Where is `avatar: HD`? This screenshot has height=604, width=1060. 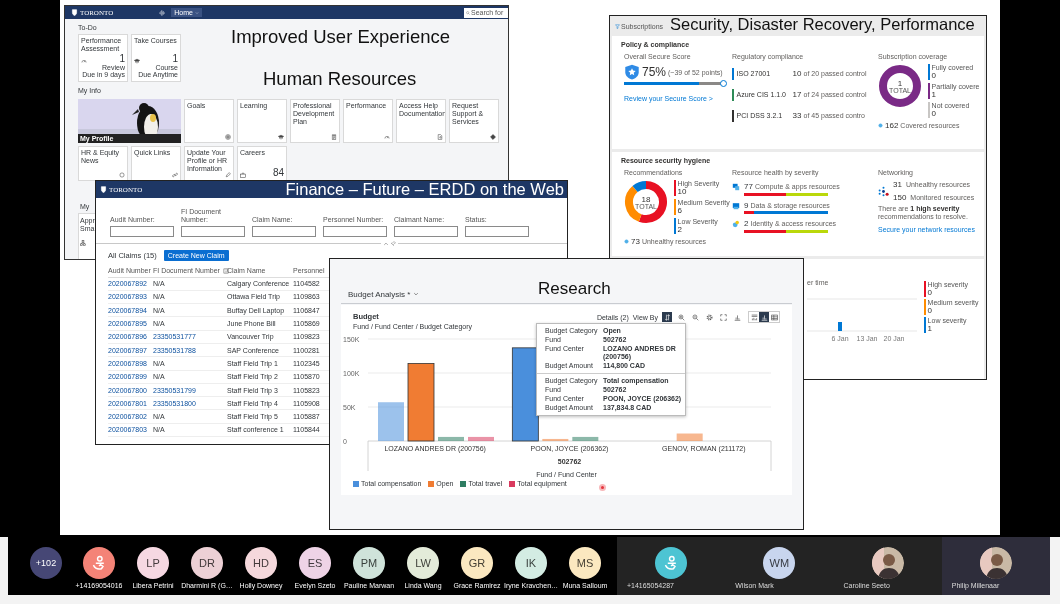 avatar: HD is located at coordinates (261, 563).